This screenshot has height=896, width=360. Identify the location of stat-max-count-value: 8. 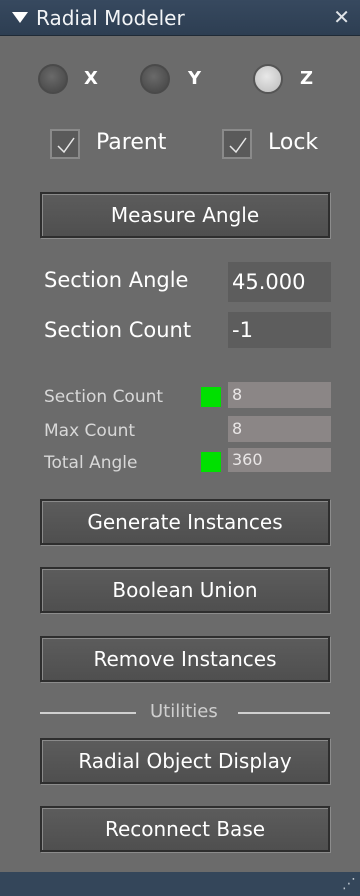
(279, 429).